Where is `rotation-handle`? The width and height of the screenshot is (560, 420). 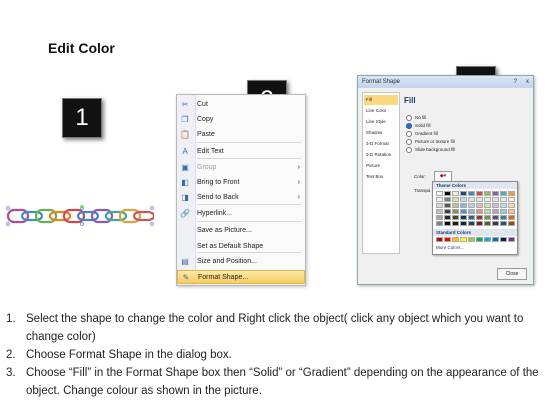
rotation-handle is located at coordinates (82, 207).